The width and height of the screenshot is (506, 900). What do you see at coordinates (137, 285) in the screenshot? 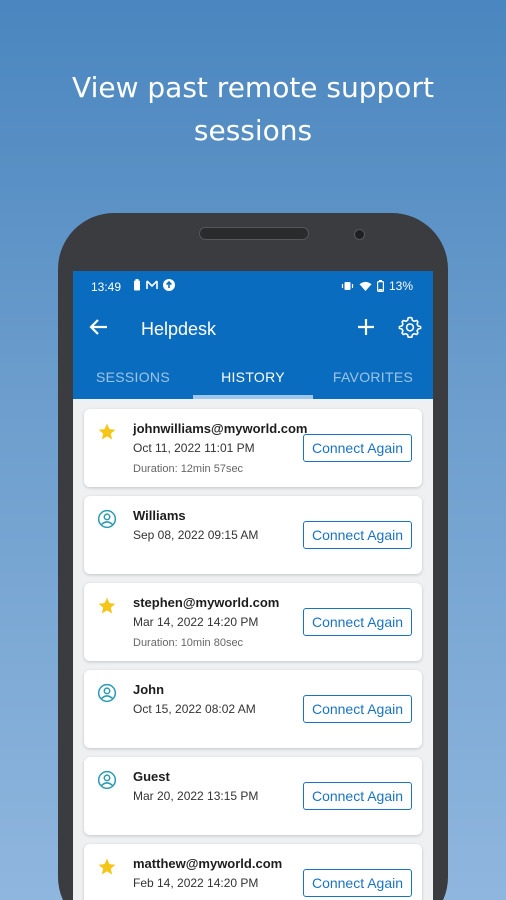
I see `battery-saver-icon` at bounding box center [137, 285].